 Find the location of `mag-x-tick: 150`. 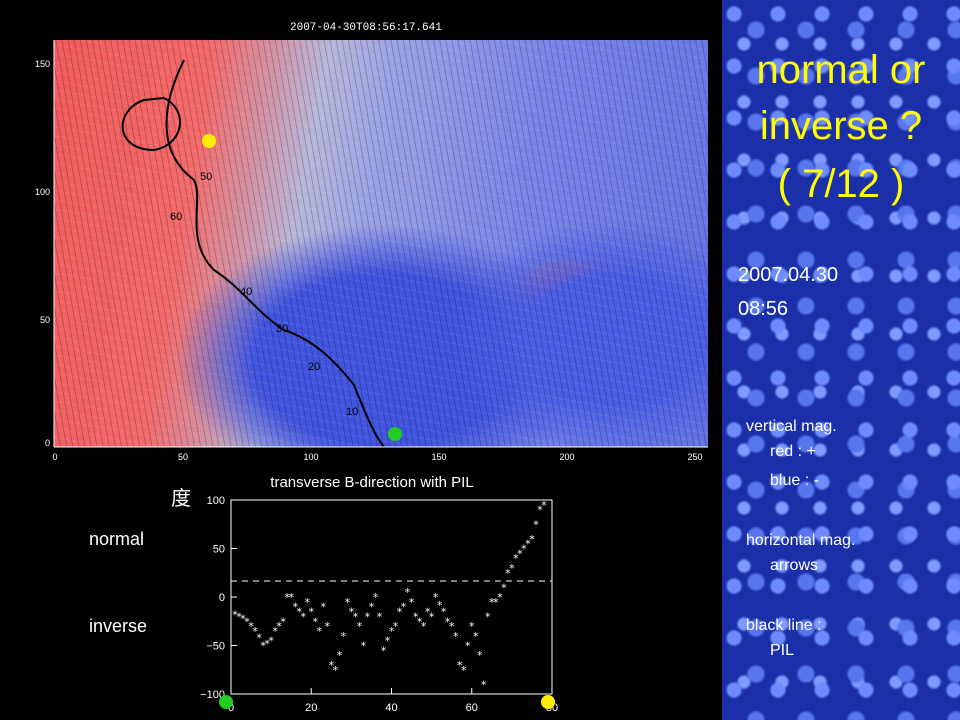

mag-x-tick: 150 is located at coordinates (438, 457).